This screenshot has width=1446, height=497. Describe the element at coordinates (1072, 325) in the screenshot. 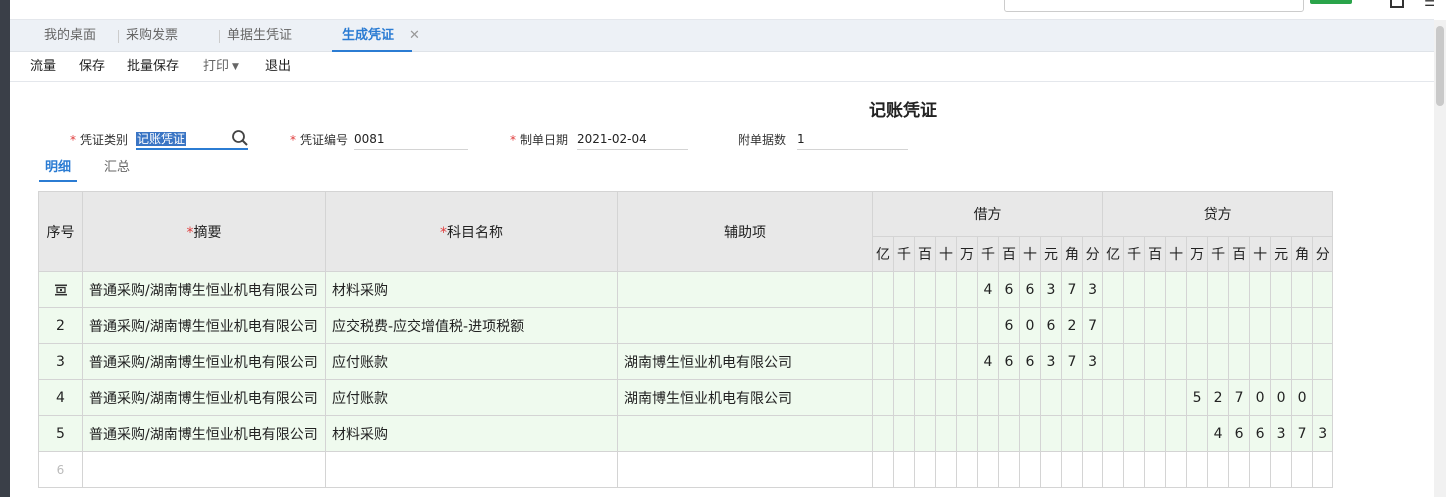

I see `debit-digit-cell: 2` at that location.